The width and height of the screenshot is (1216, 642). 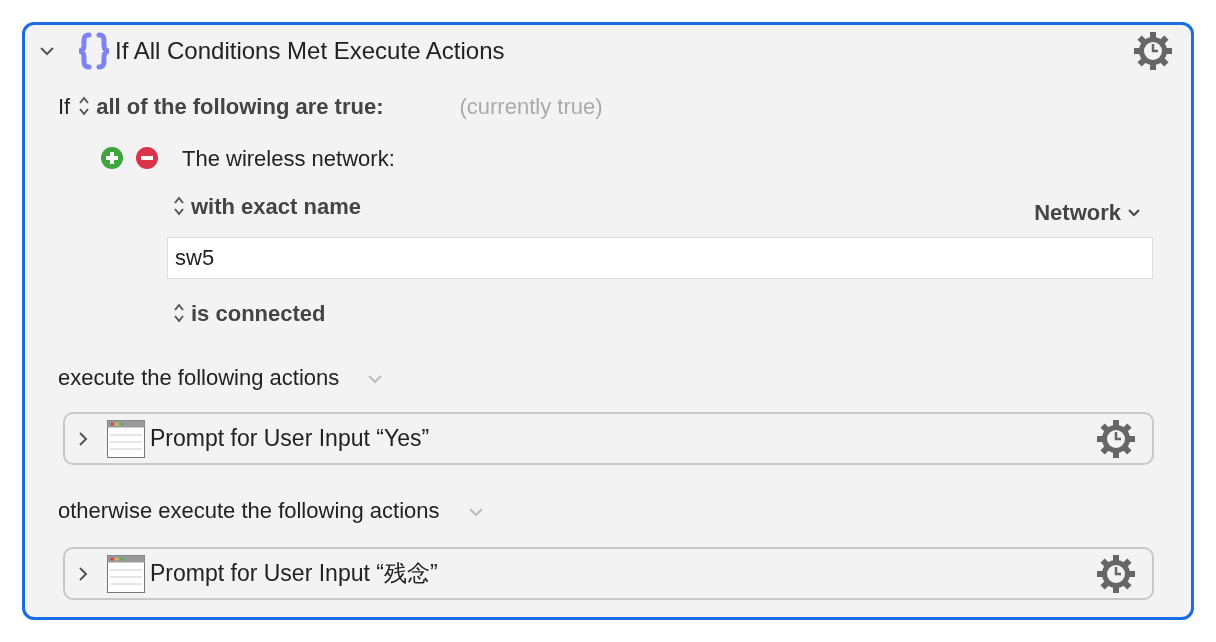 What do you see at coordinates (199, 377) in the screenshot?
I see `branch-label: execute the following actions` at bounding box center [199, 377].